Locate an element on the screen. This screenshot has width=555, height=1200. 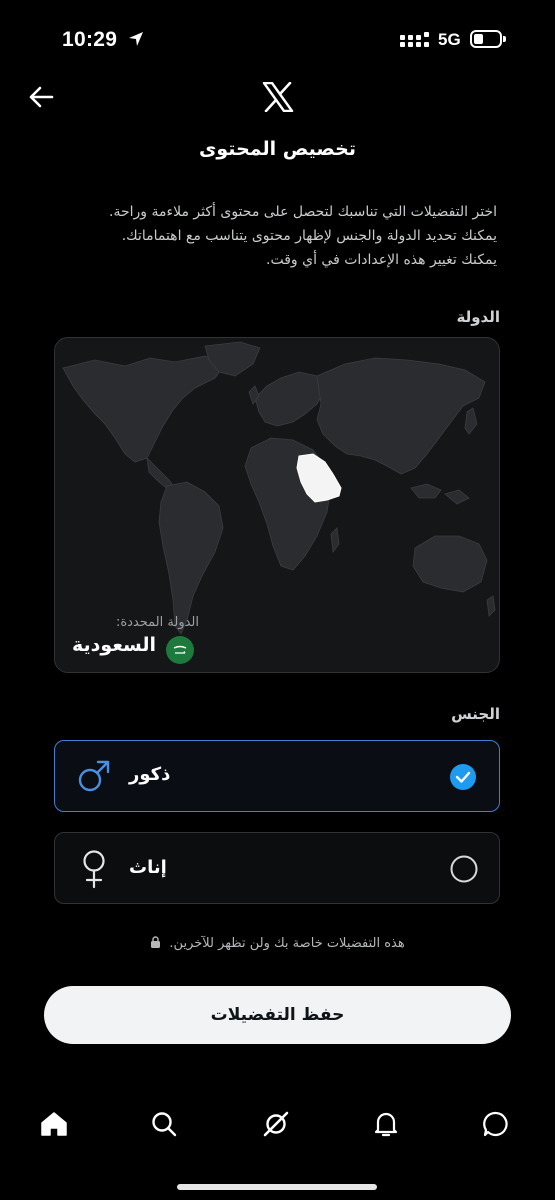
country-label: الدولة is located at coordinates (478, 317).